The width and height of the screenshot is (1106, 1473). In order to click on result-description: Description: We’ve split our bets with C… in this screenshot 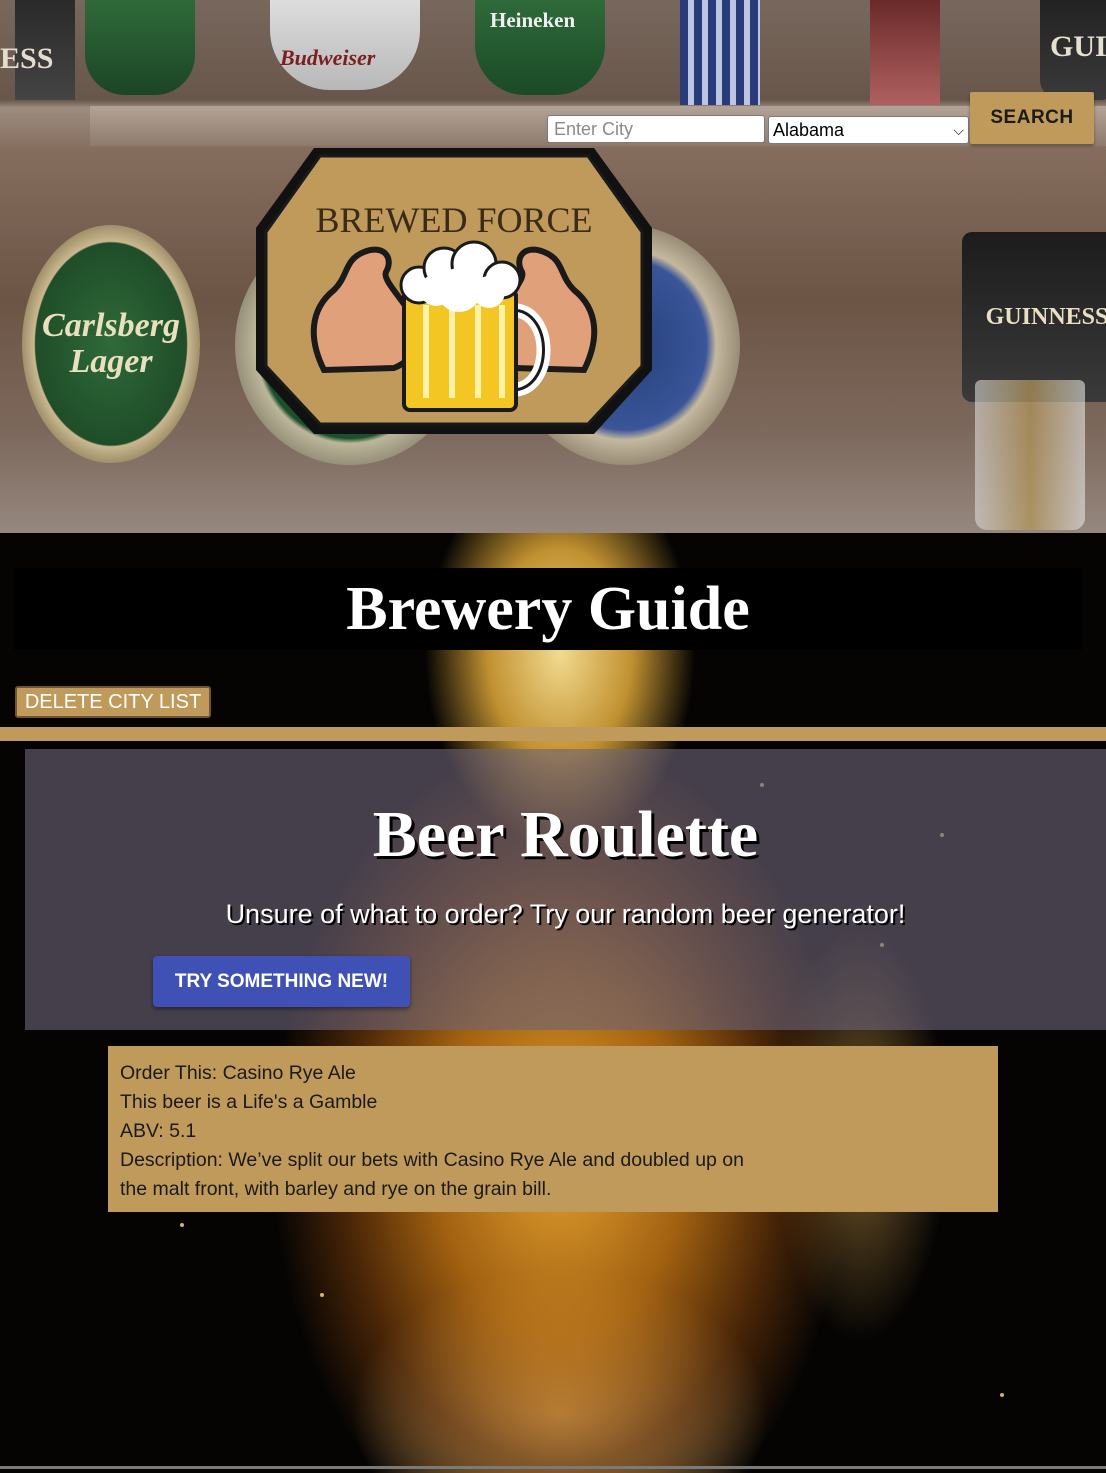, I will do `click(432, 1174)`.